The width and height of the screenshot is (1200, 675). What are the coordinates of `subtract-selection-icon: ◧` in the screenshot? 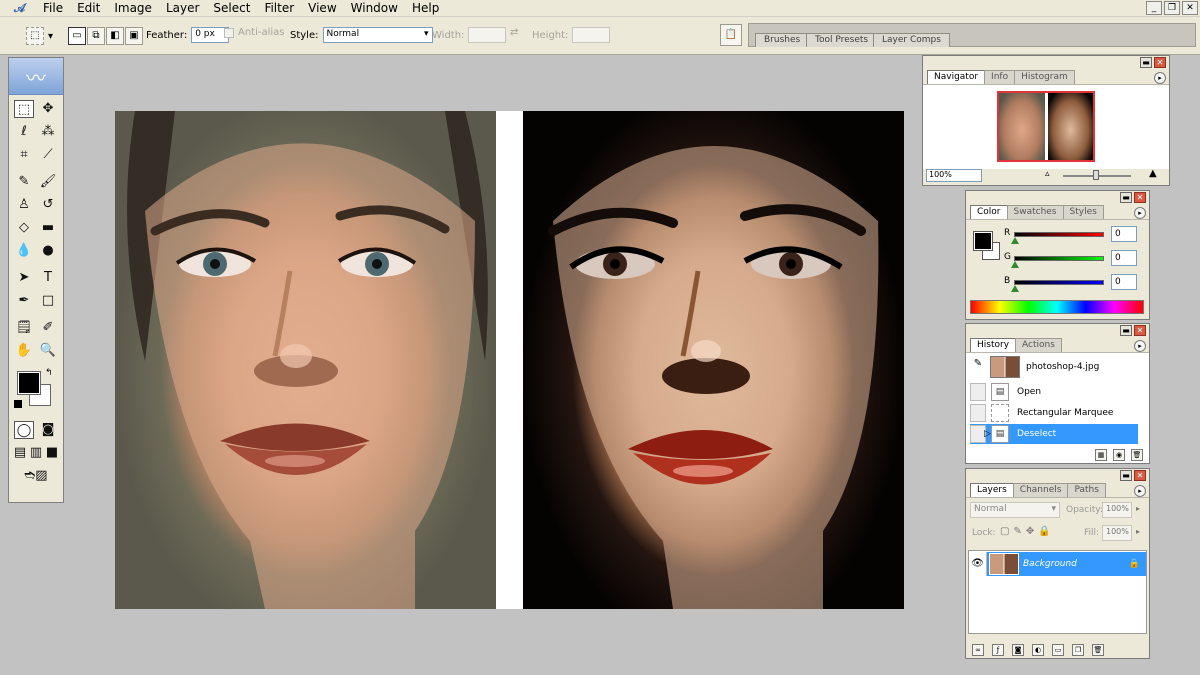 It's located at (115, 36).